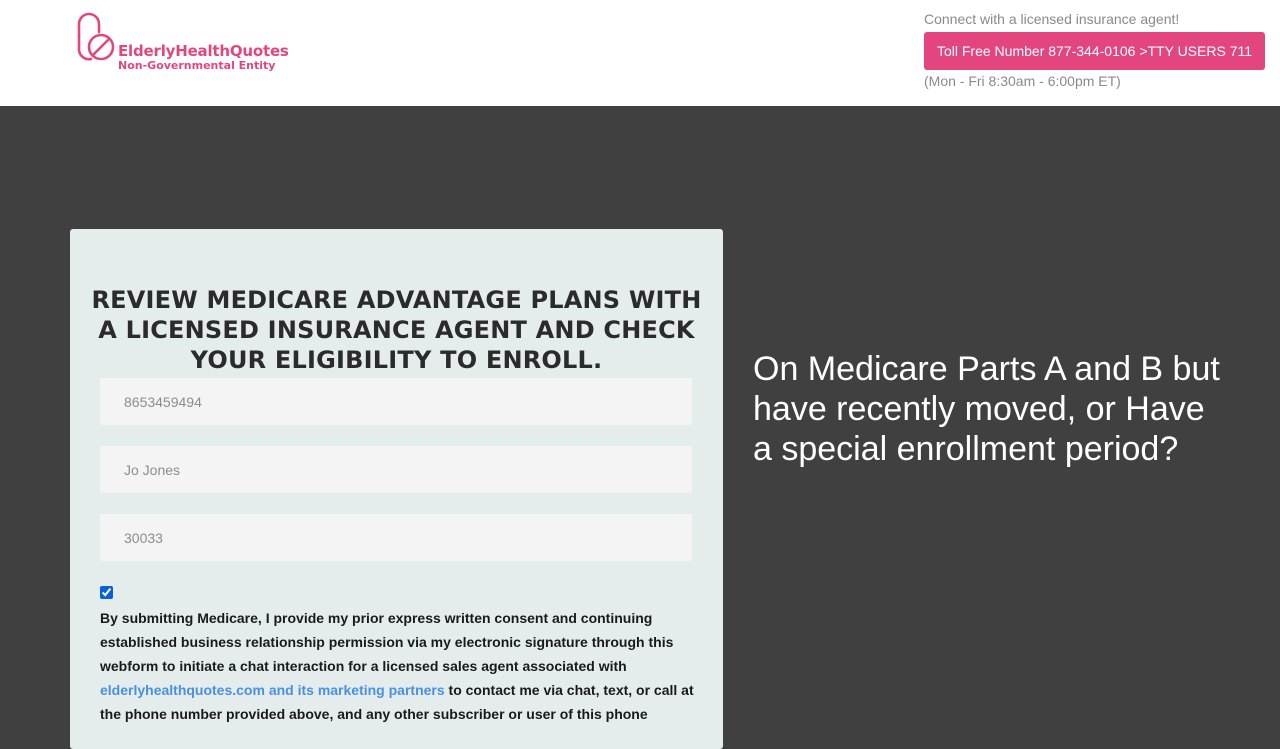 Image resolution: width=1280 pixels, height=749 pixels. Describe the element at coordinates (106, 592) in the screenshot. I see `consent-checkbox` at that location.